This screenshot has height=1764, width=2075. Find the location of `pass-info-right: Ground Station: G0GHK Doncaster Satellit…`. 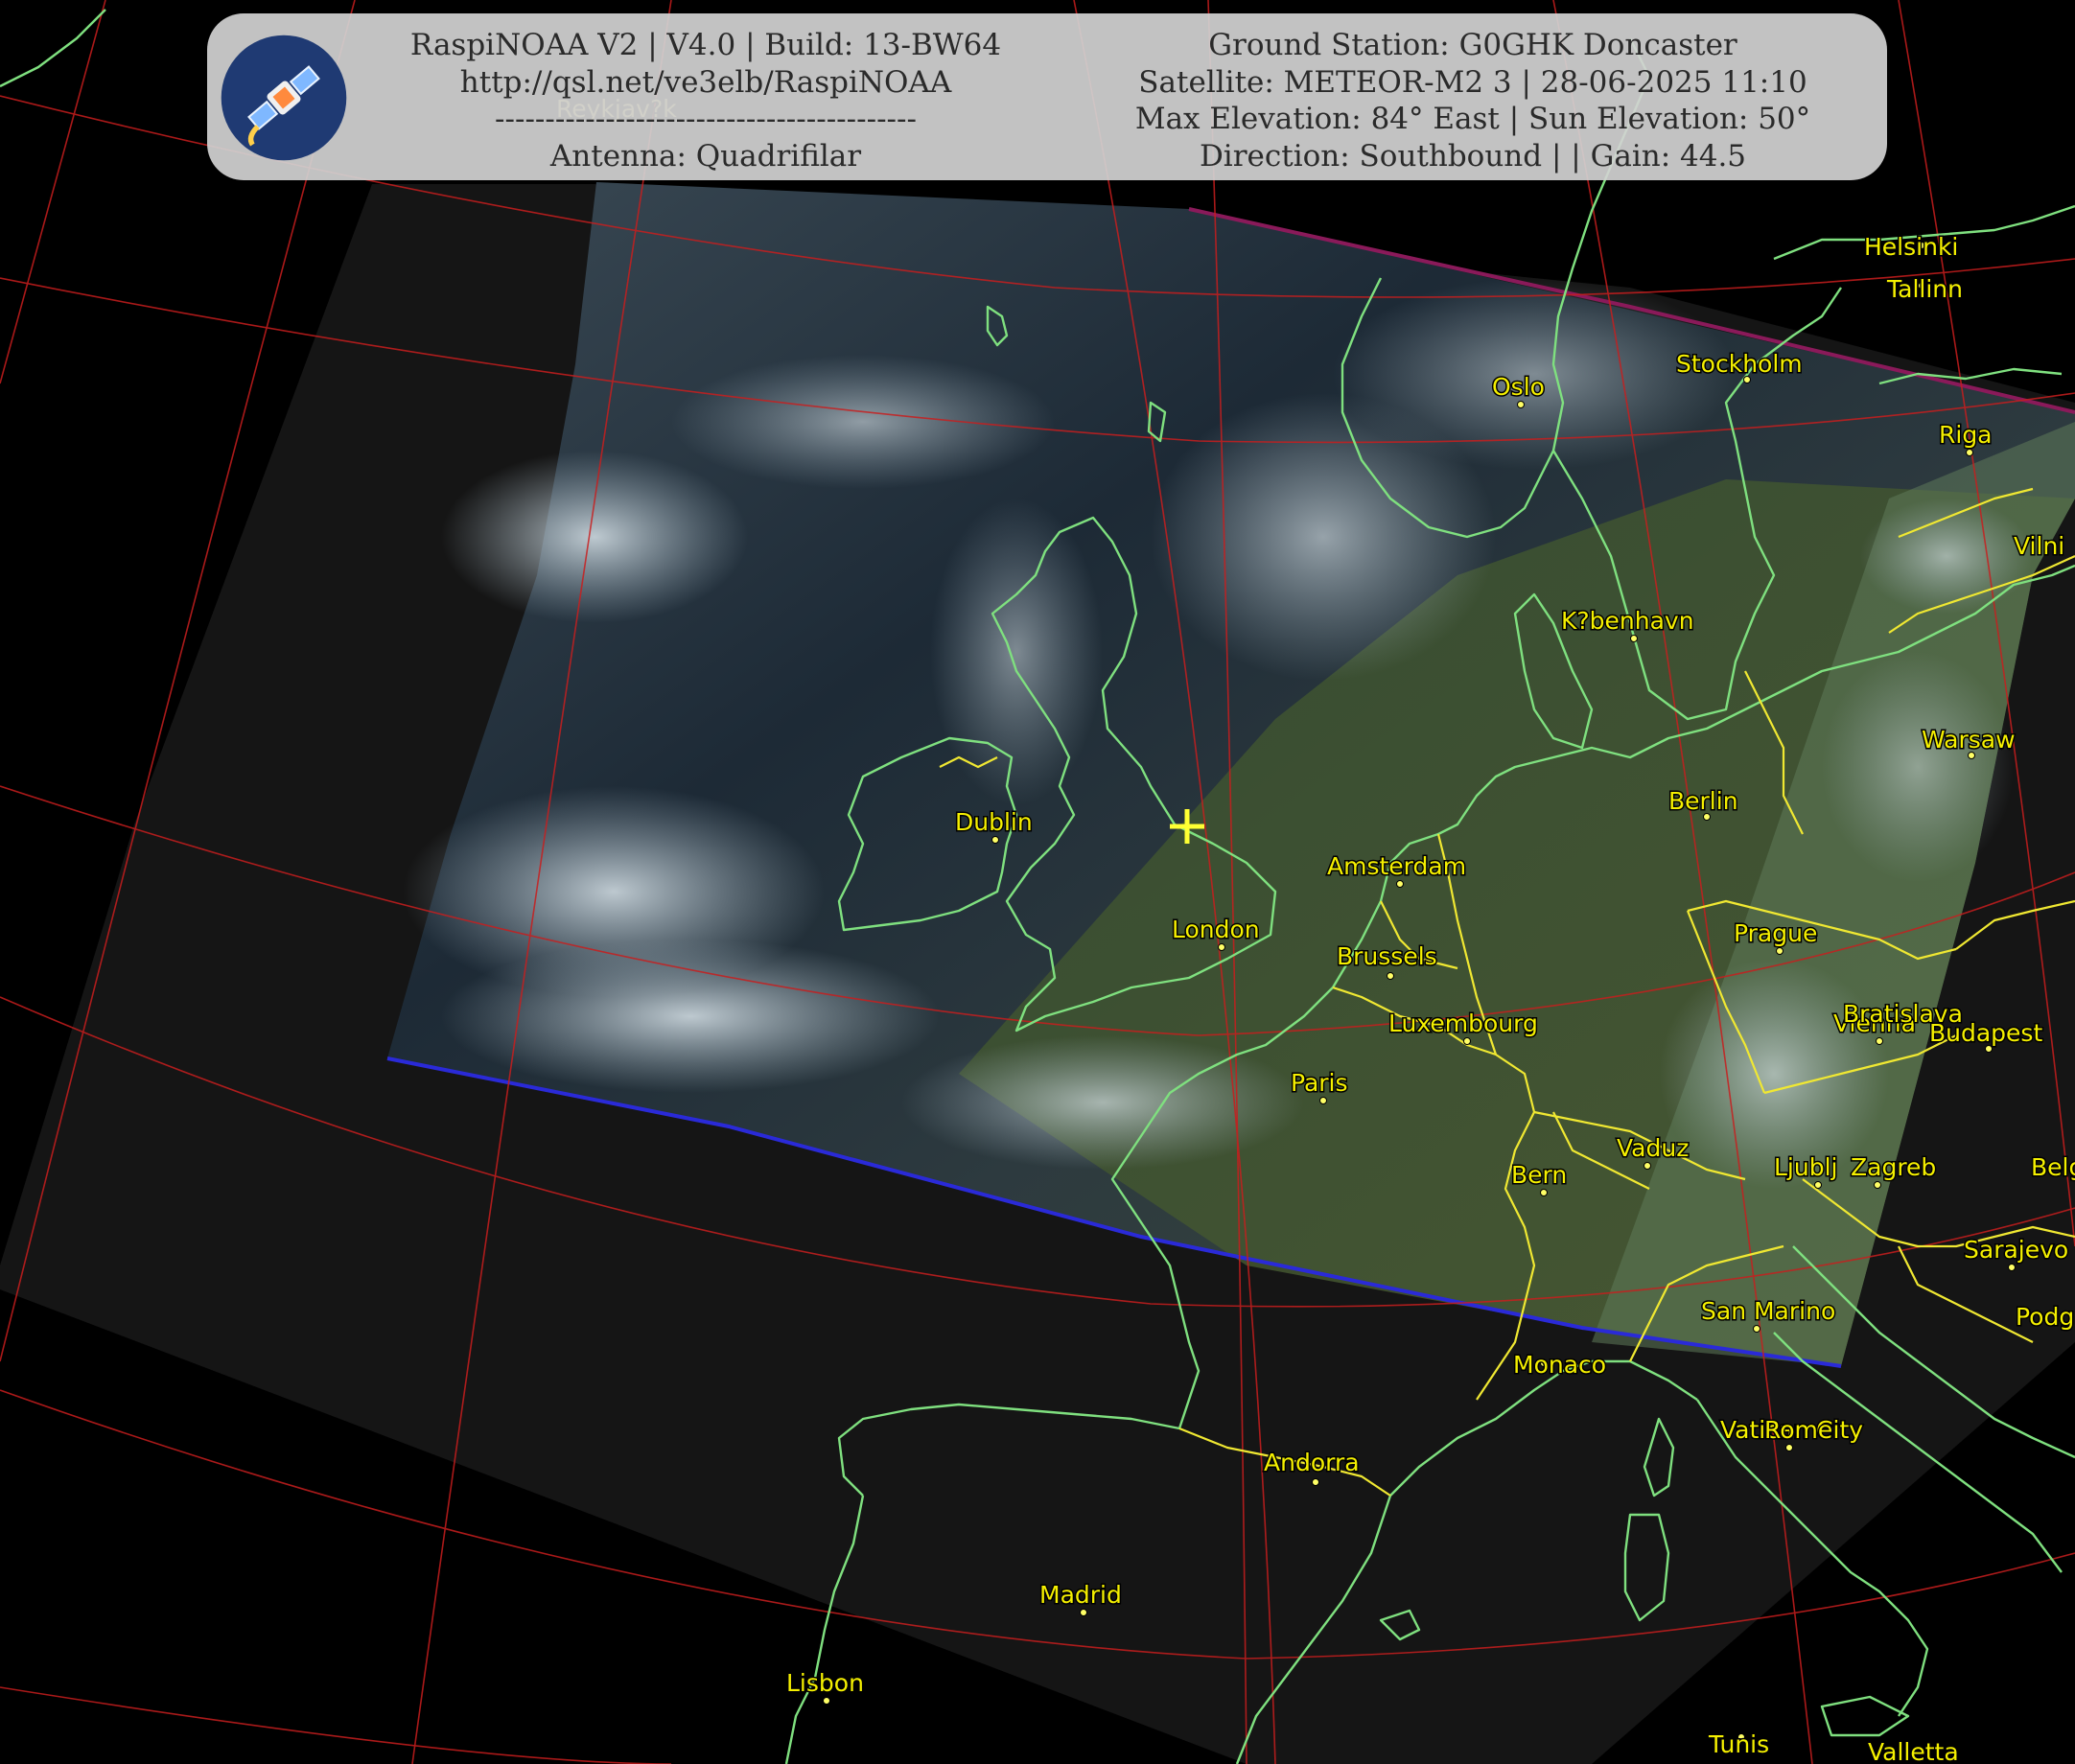

pass-info-right: Ground Station: G0GHK Doncaster Satellit… is located at coordinates (1473, 100).